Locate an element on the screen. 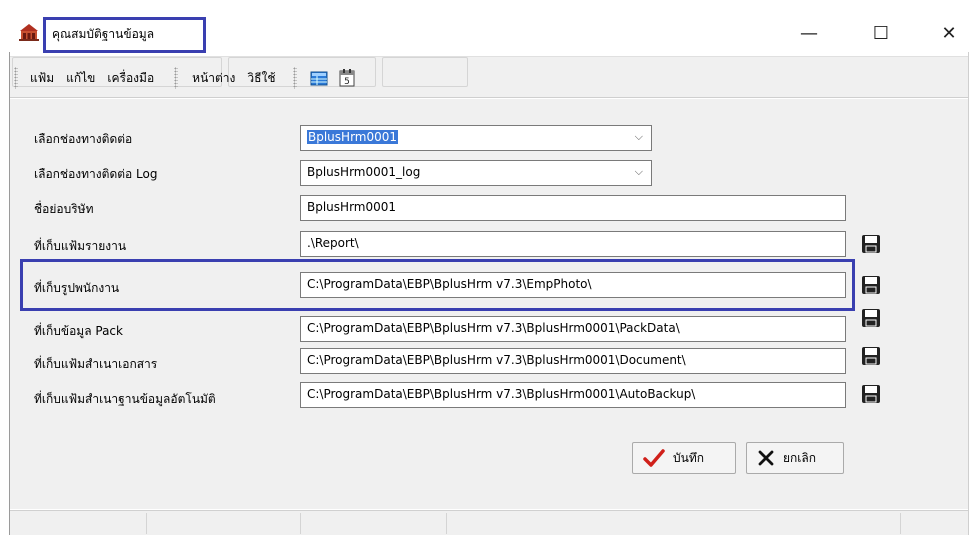  maximize-button: ☐ is located at coordinates (881, 33).